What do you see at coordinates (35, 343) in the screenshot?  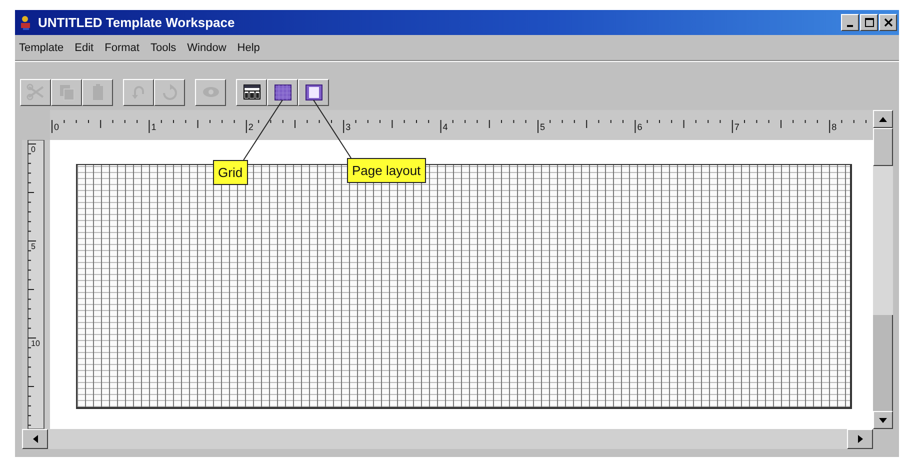 I see `ruler-number: 10` at bounding box center [35, 343].